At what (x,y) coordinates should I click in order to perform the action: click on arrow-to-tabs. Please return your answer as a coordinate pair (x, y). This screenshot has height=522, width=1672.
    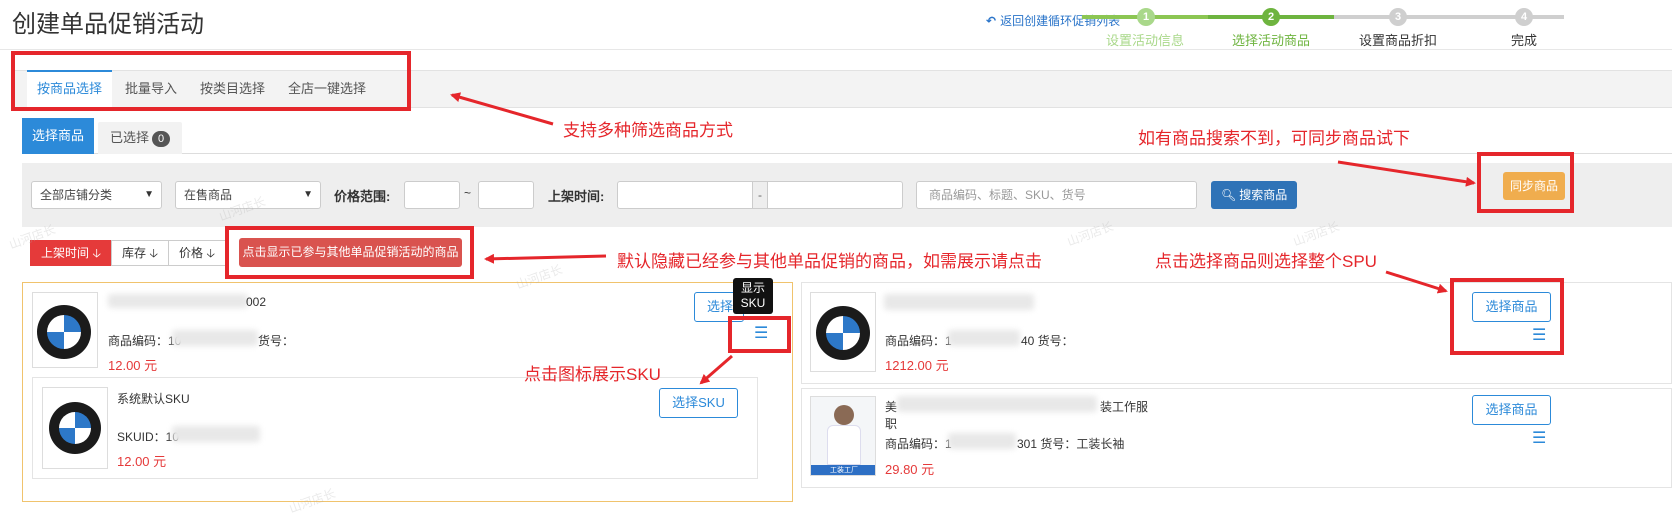
    Looking at the image, I should click on (502, 109).